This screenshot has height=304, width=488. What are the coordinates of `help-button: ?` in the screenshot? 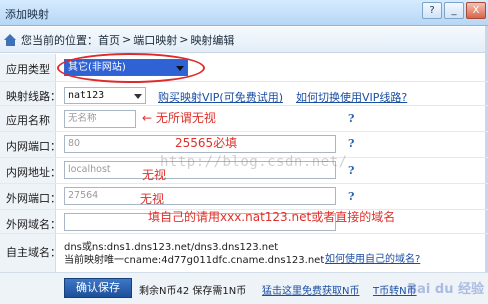 It's located at (432, 10).